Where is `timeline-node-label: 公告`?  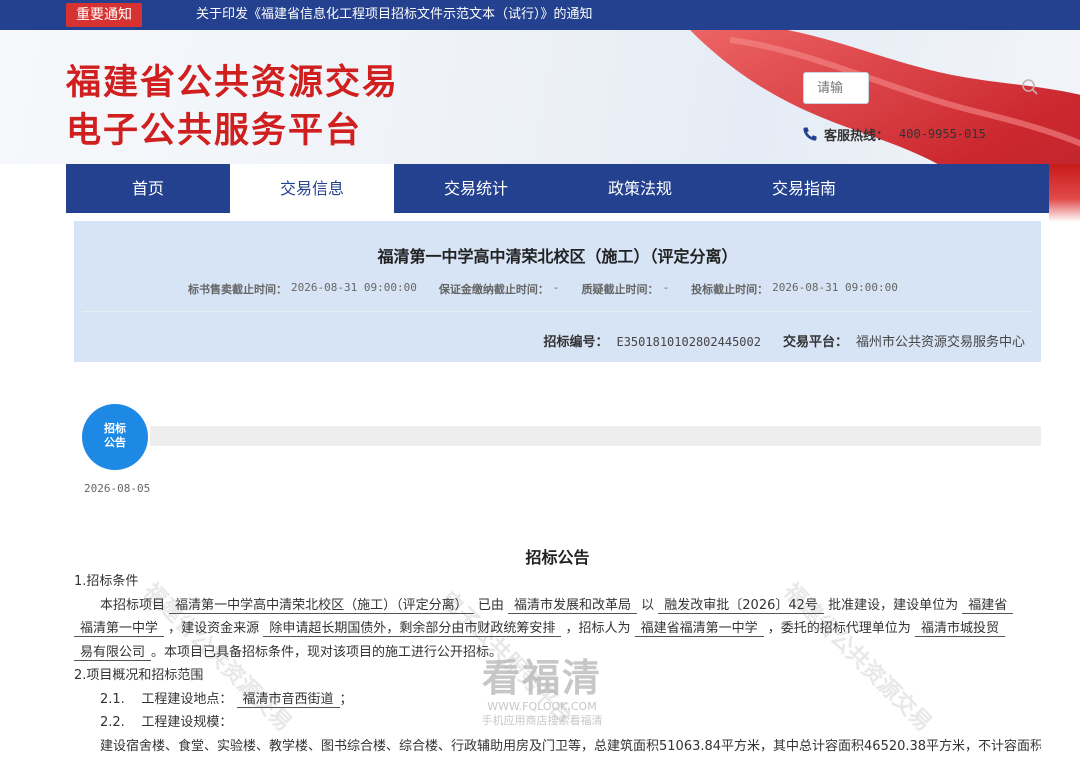 timeline-node-label: 公告 is located at coordinates (115, 442).